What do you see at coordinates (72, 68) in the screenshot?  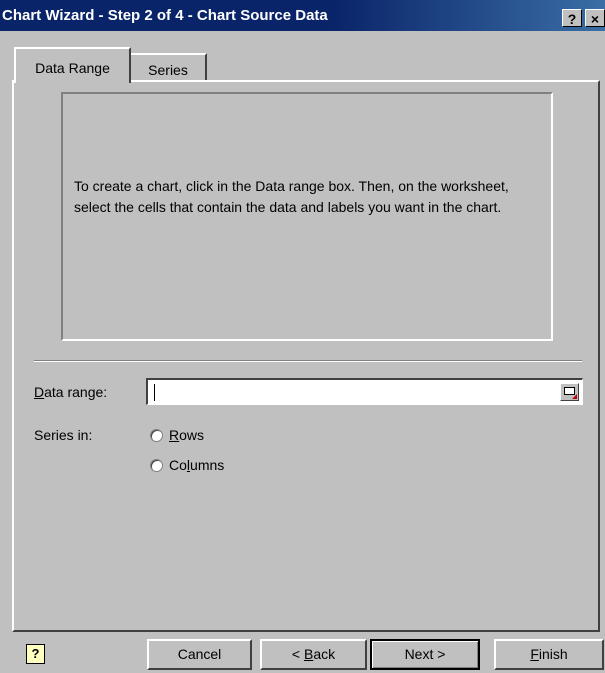 I see `tab-data-range-label: Data Range` at bounding box center [72, 68].